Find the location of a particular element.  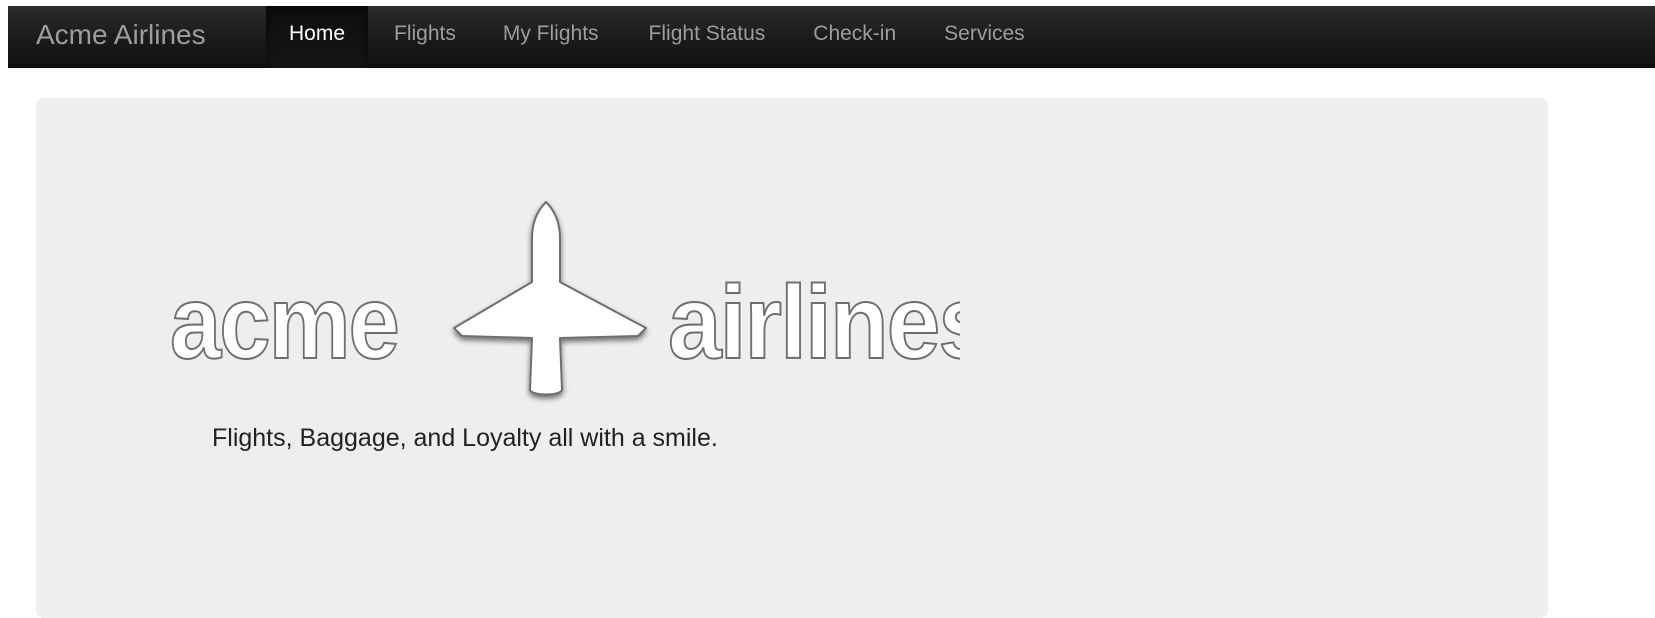

nav-link-my-flights: My Flights is located at coordinates (551, 37).